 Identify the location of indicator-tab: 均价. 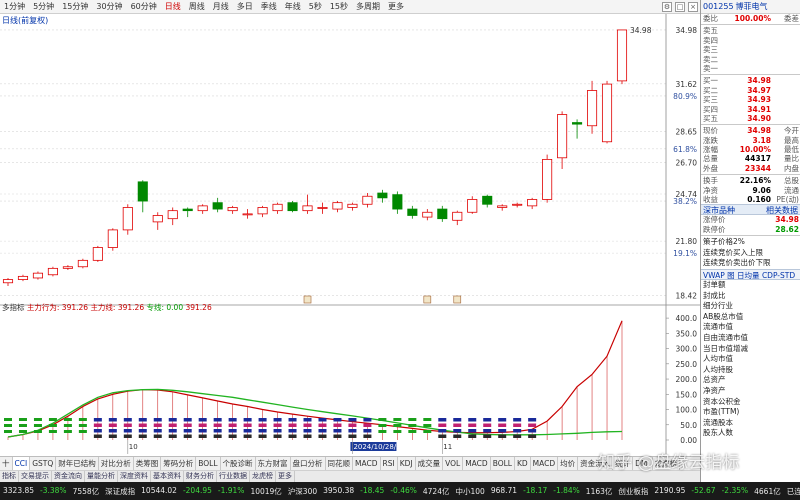
(568, 463).